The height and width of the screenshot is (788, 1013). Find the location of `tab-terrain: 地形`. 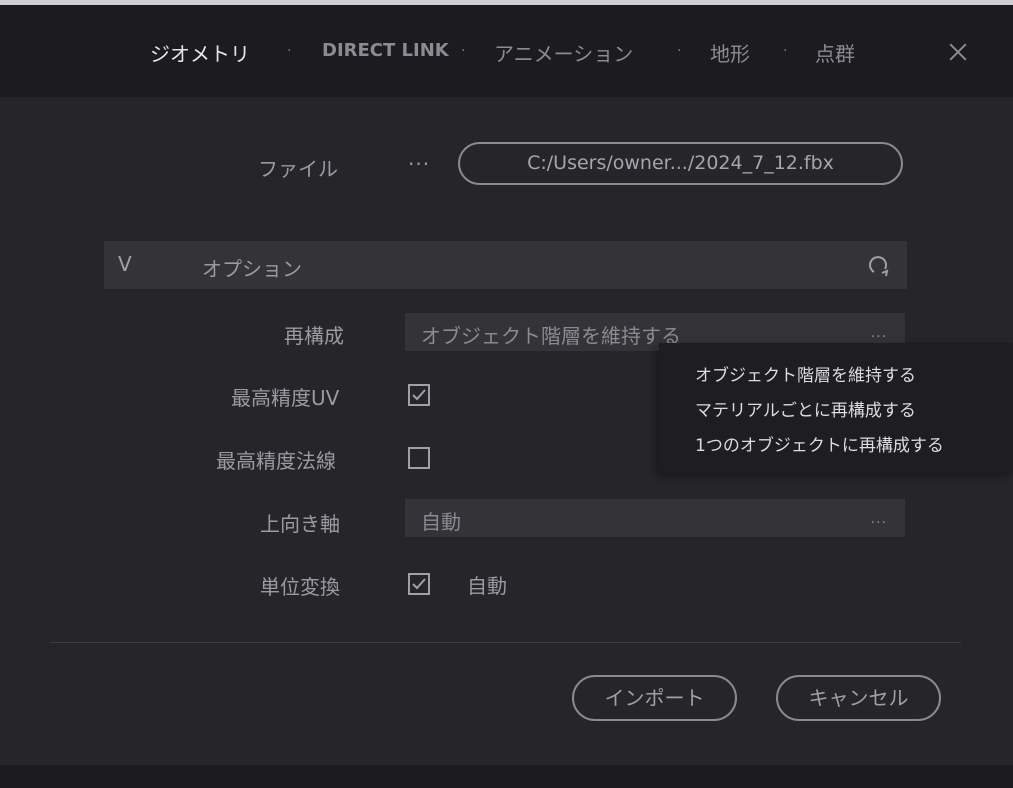

tab-terrain: 地形 is located at coordinates (730, 52).